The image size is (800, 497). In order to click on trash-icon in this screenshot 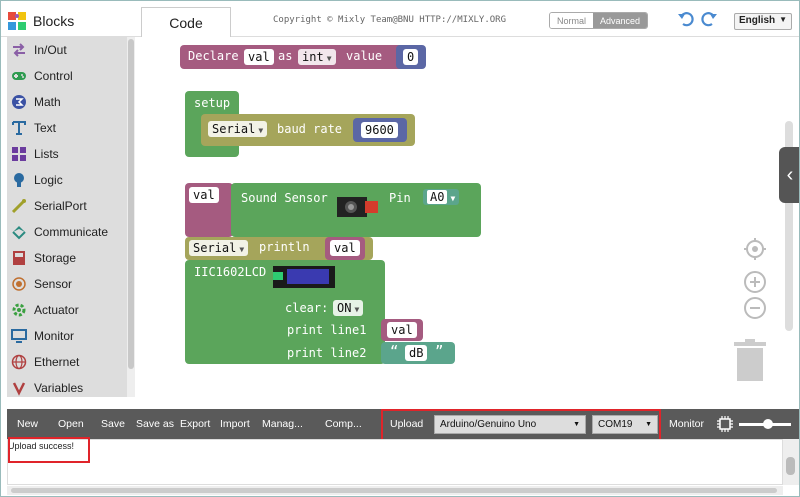, I will do `click(750, 360)`.